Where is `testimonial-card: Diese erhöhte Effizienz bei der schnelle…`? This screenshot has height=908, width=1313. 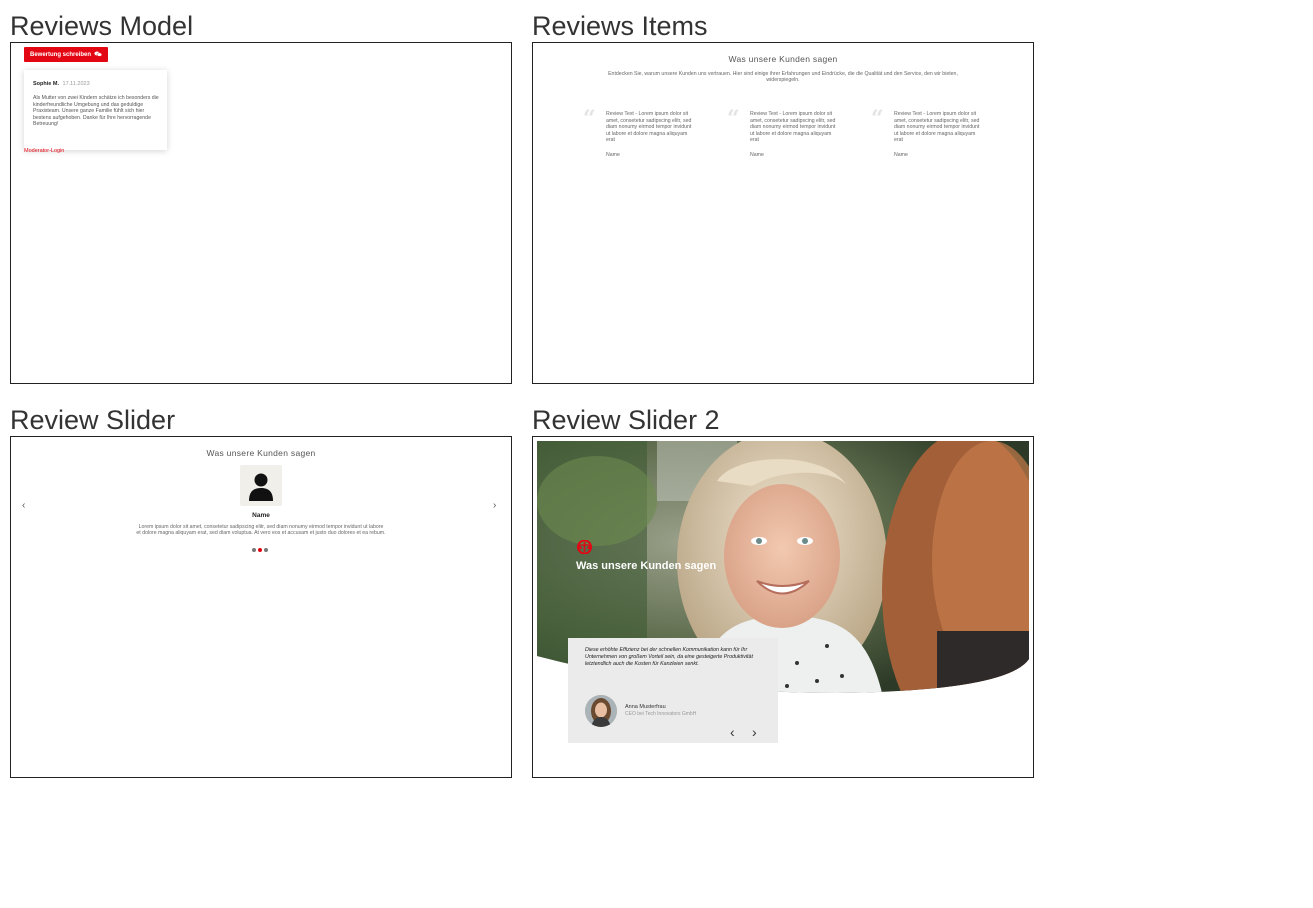
testimonial-card: Diese erhöhte Effizienz bei der schnelle… is located at coordinates (673, 690).